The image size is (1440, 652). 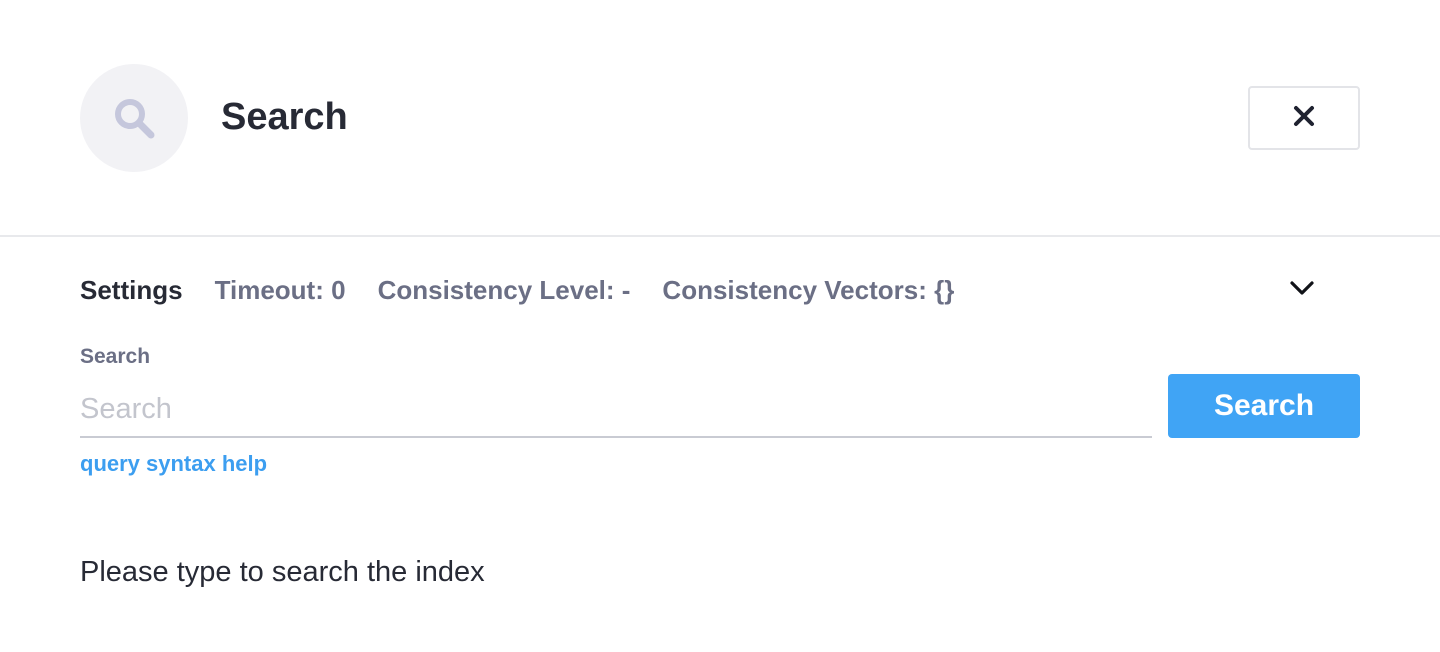 What do you see at coordinates (282, 572) in the screenshot?
I see `empty-results-message: Please type to search the index` at bounding box center [282, 572].